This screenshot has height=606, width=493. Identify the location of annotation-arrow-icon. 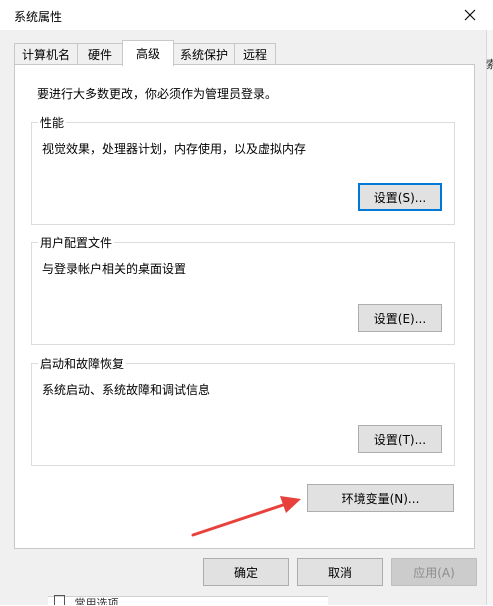
(246, 516).